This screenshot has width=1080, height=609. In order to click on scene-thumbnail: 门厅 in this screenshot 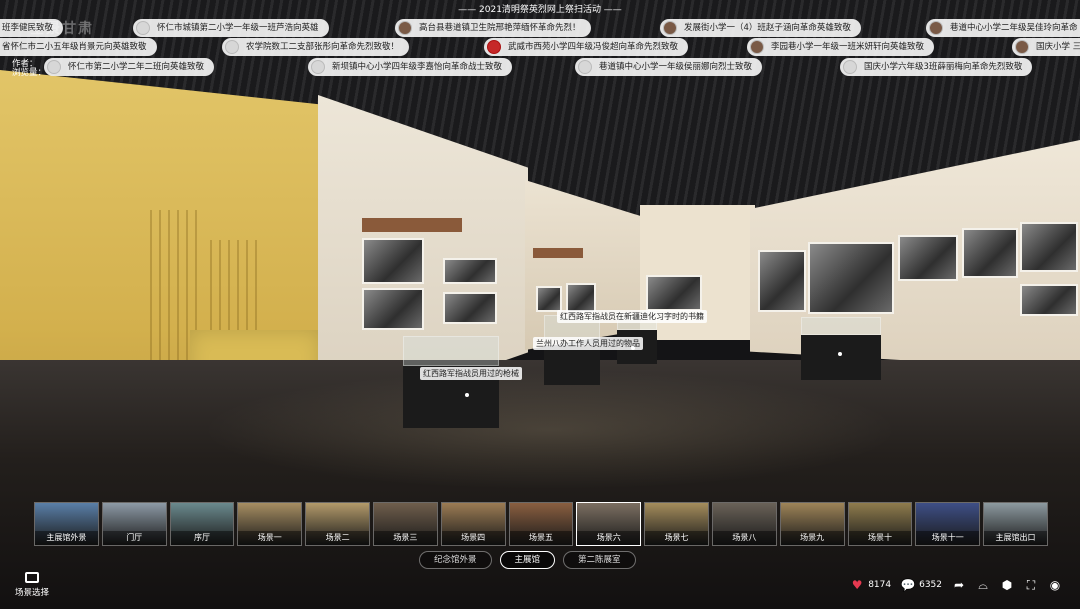, I will do `click(134, 524)`.